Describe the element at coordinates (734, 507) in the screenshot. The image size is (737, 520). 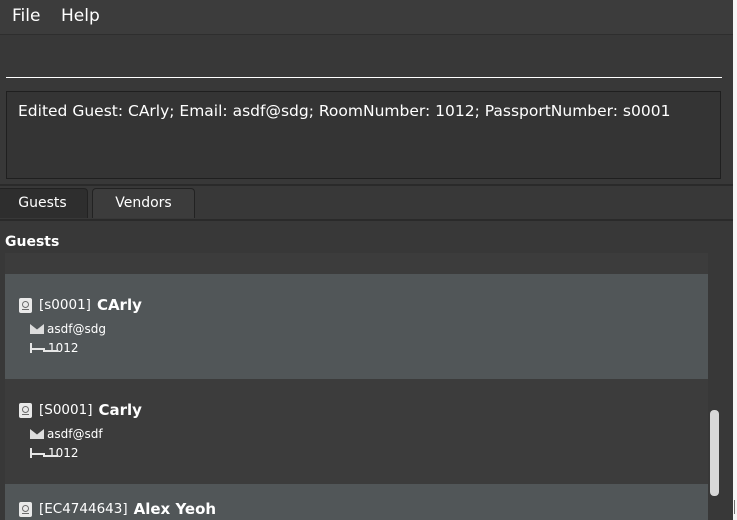
I see `resize-mark` at that location.